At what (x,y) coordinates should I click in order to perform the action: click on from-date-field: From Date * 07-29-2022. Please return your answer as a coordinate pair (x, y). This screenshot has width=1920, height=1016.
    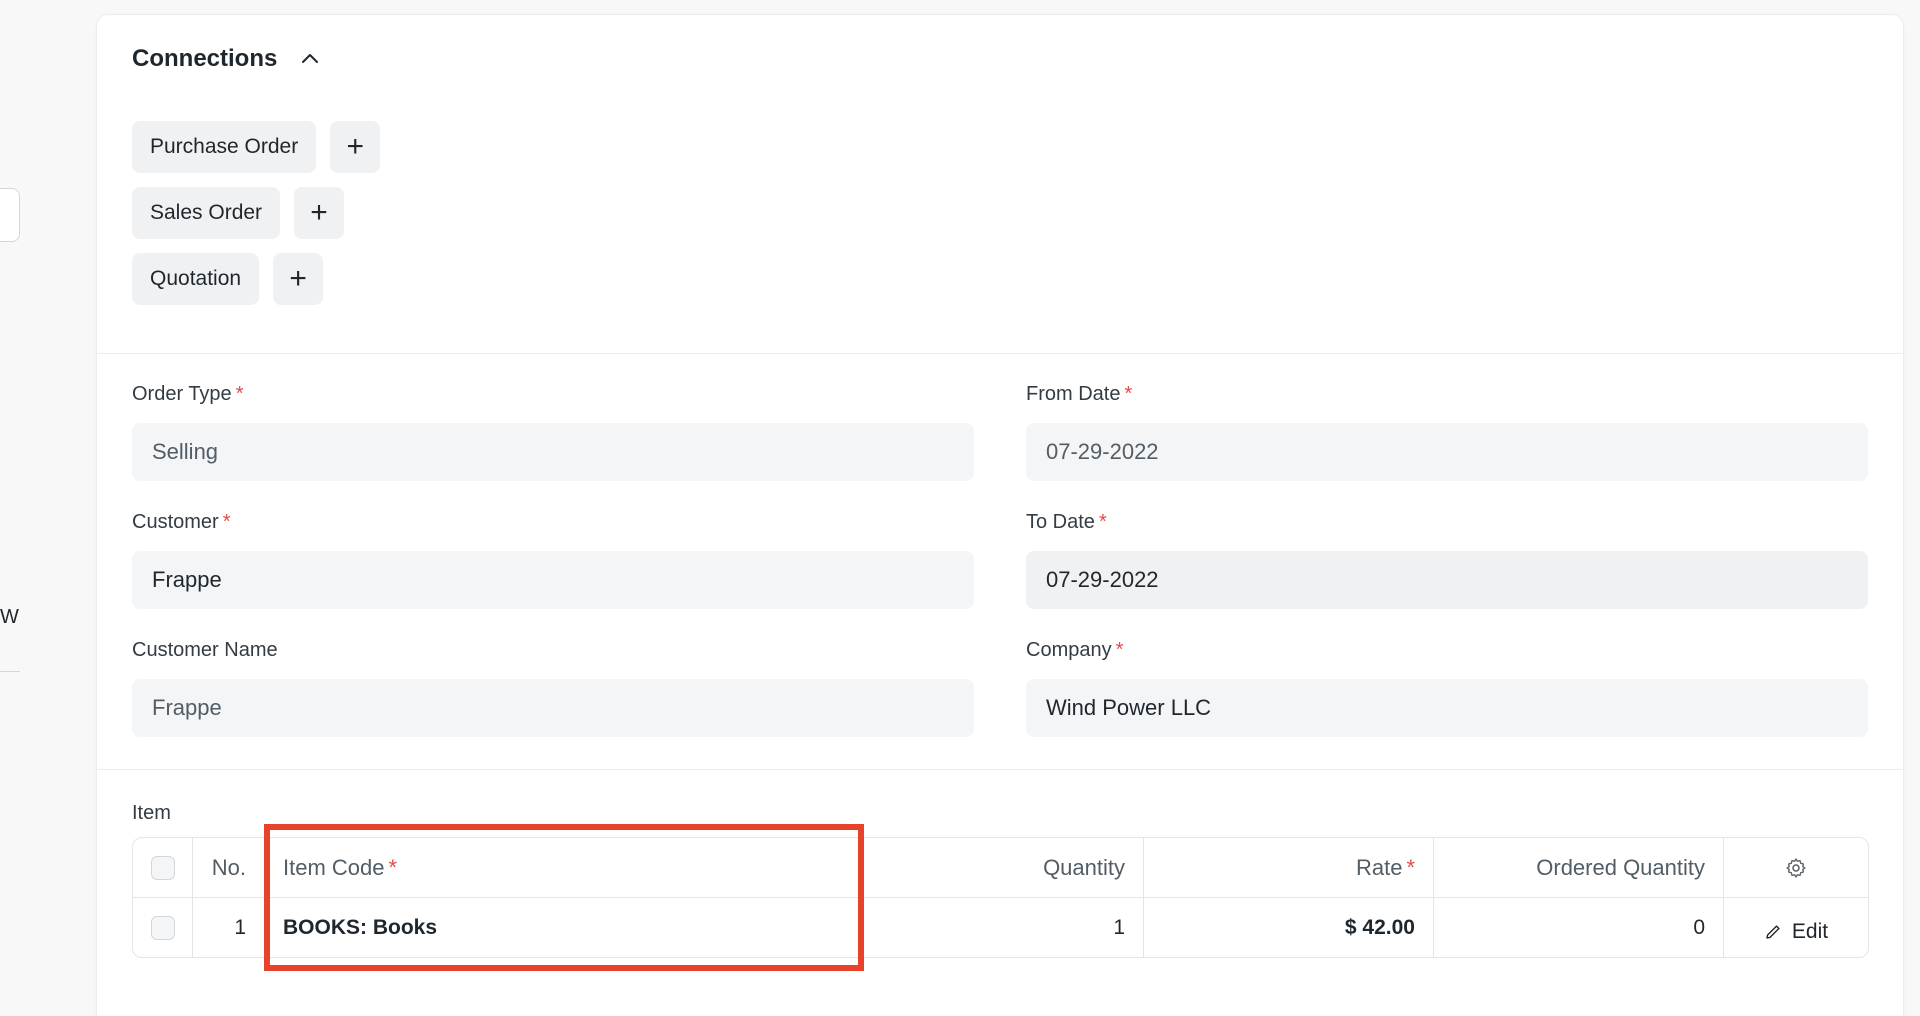
    Looking at the image, I should click on (1447, 432).